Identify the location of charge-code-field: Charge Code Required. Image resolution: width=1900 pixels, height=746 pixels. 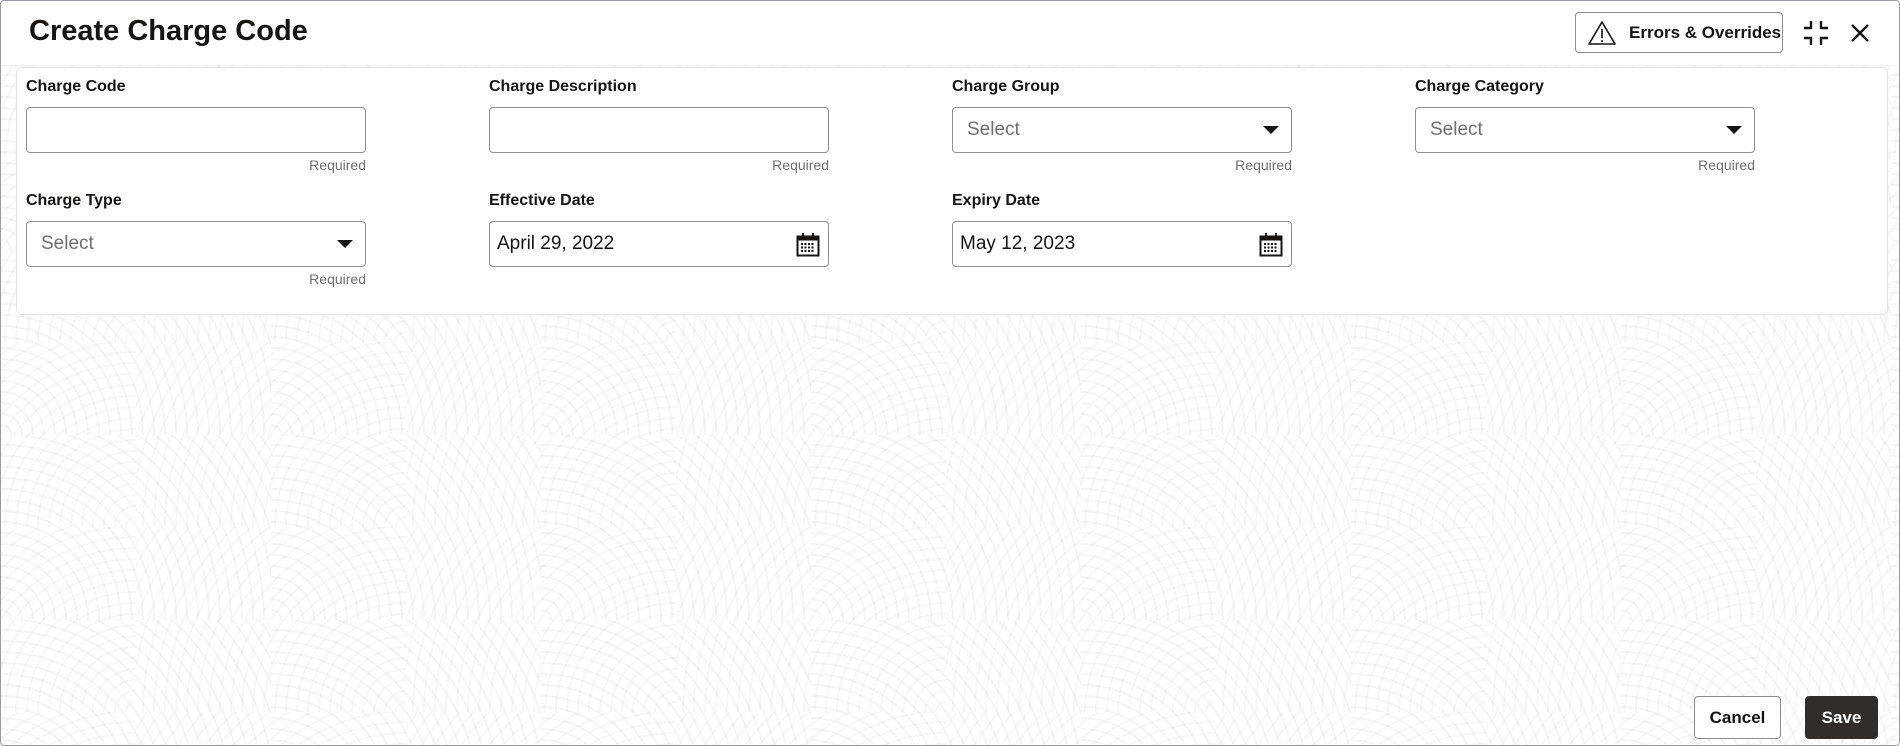
(196, 125).